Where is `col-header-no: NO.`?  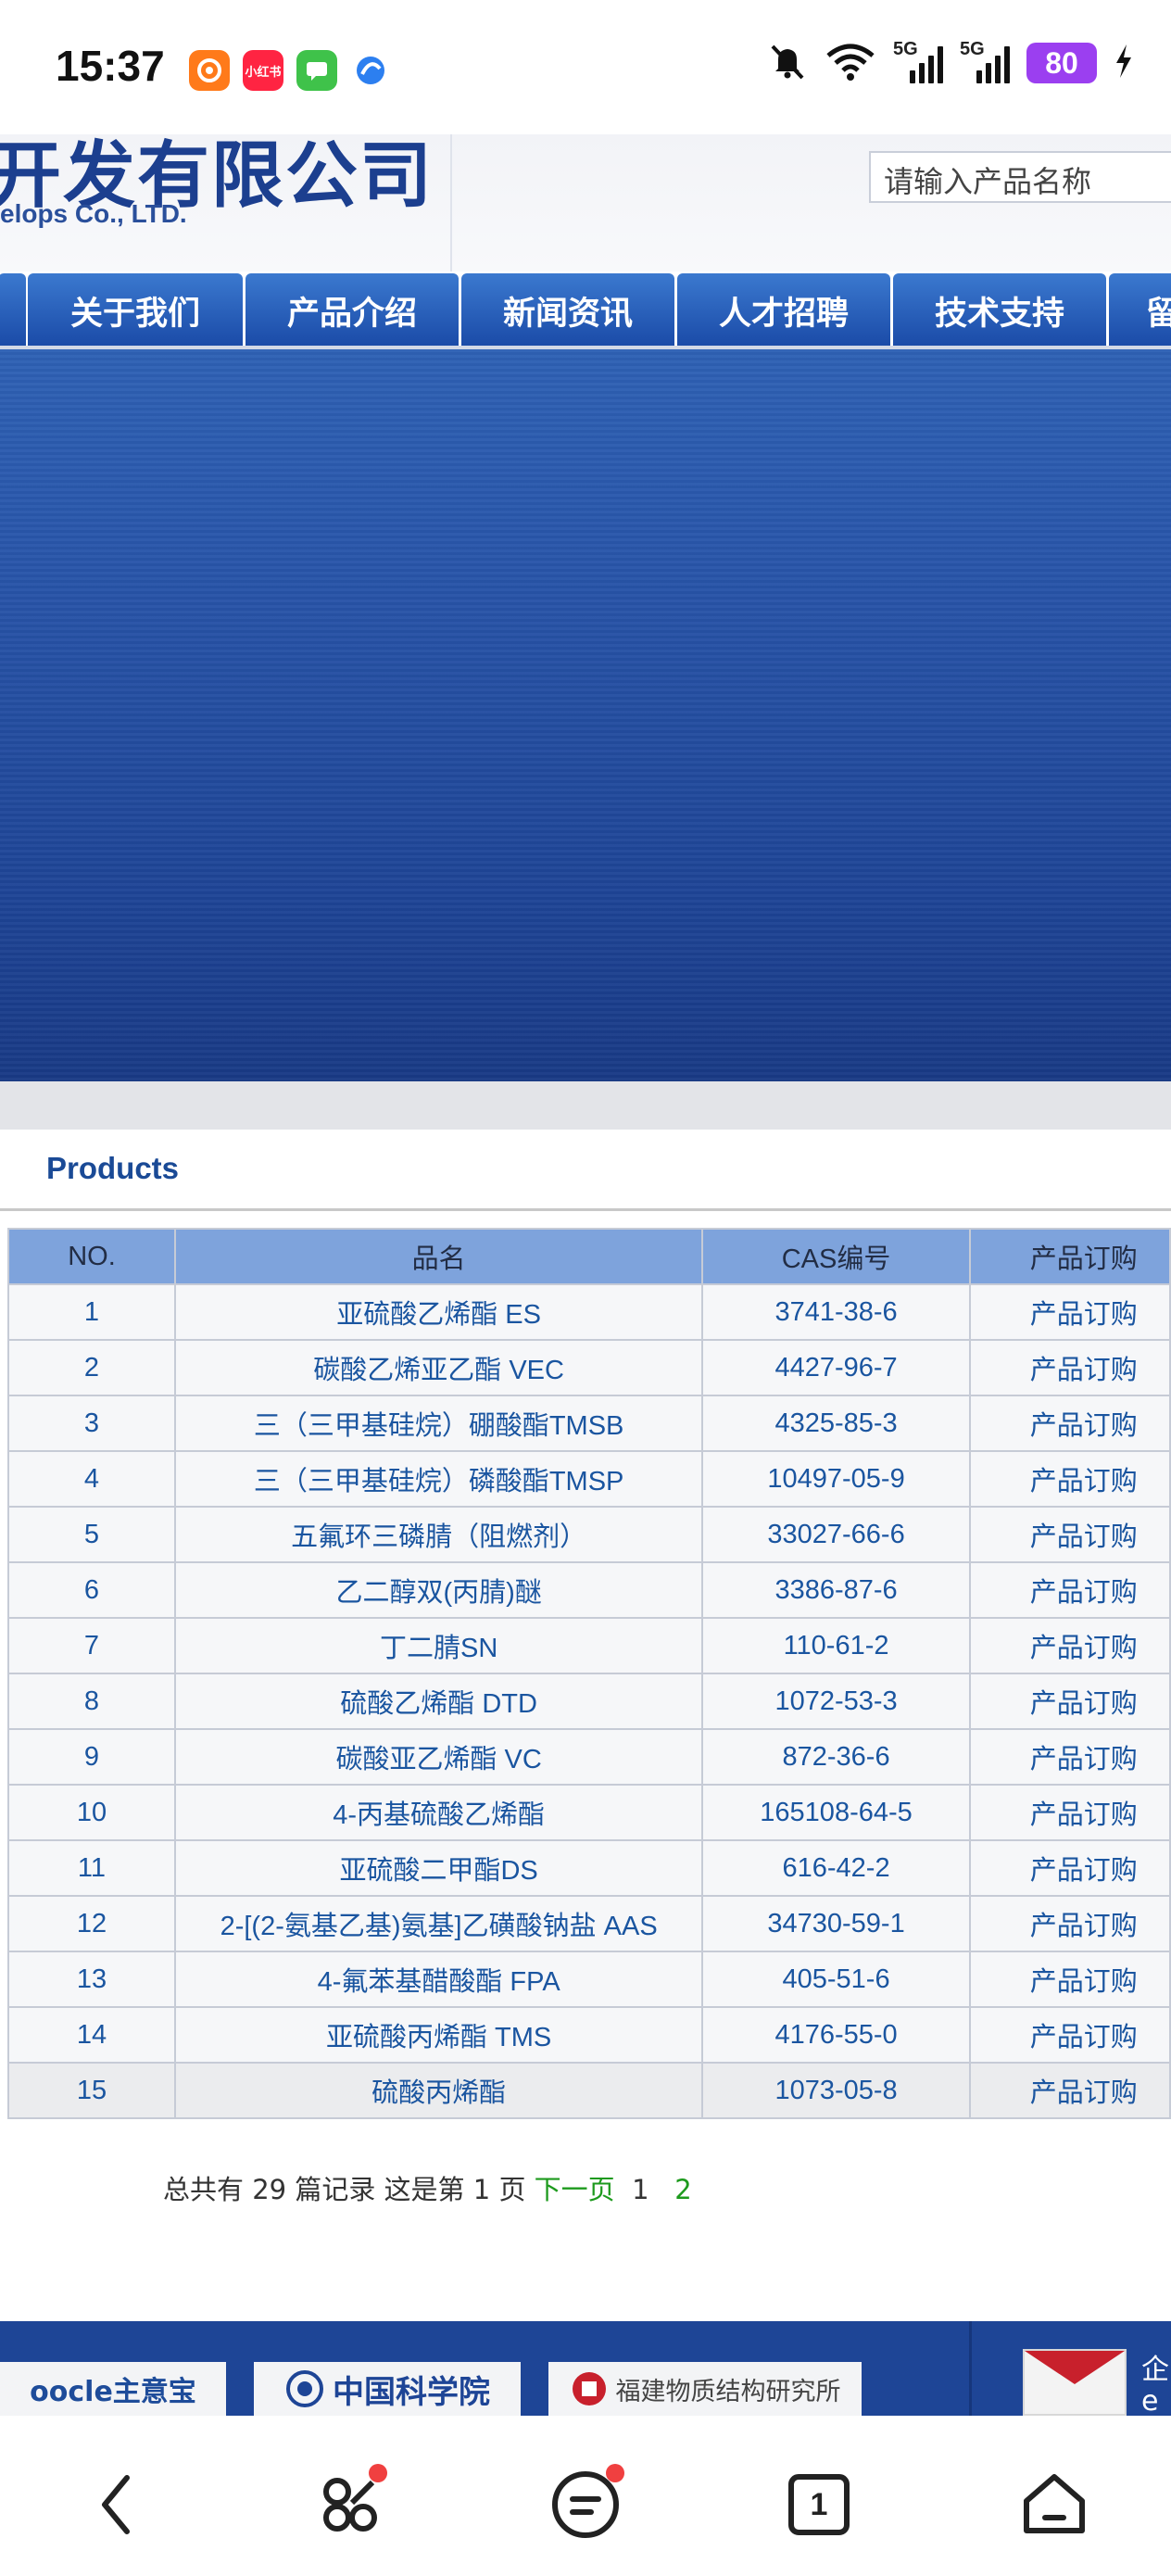
col-header-no: NO. is located at coordinates (92, 1256).